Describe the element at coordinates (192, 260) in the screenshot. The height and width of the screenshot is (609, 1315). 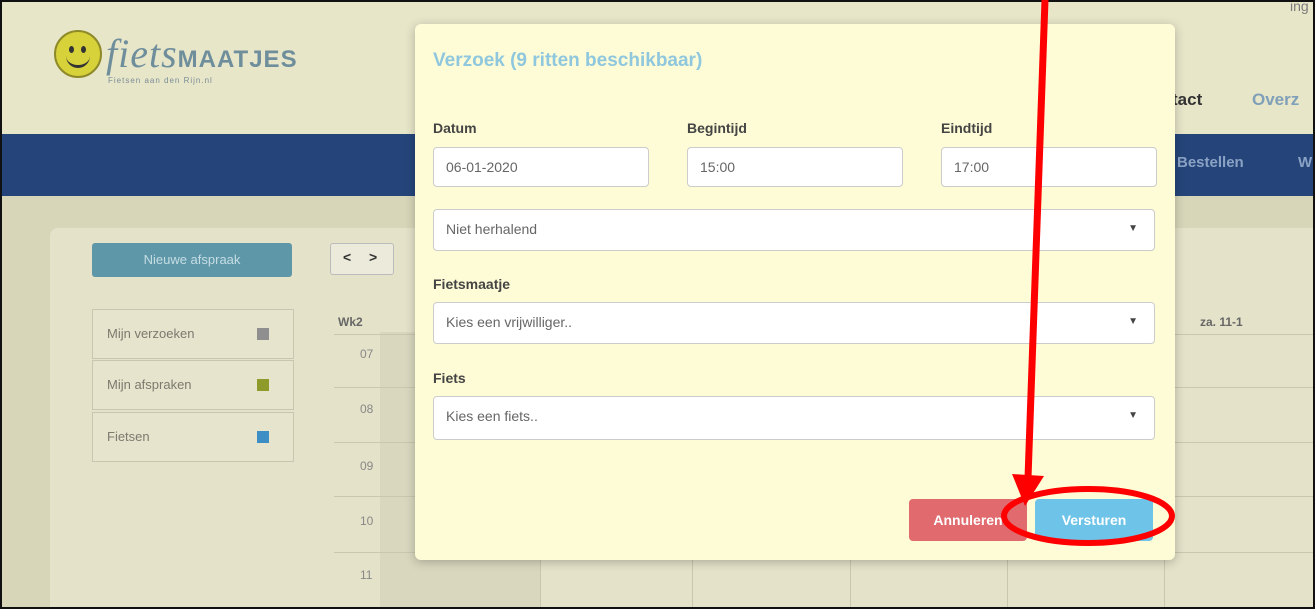
I see `new-appointment-button: Nieuwe afspraak` at that location.